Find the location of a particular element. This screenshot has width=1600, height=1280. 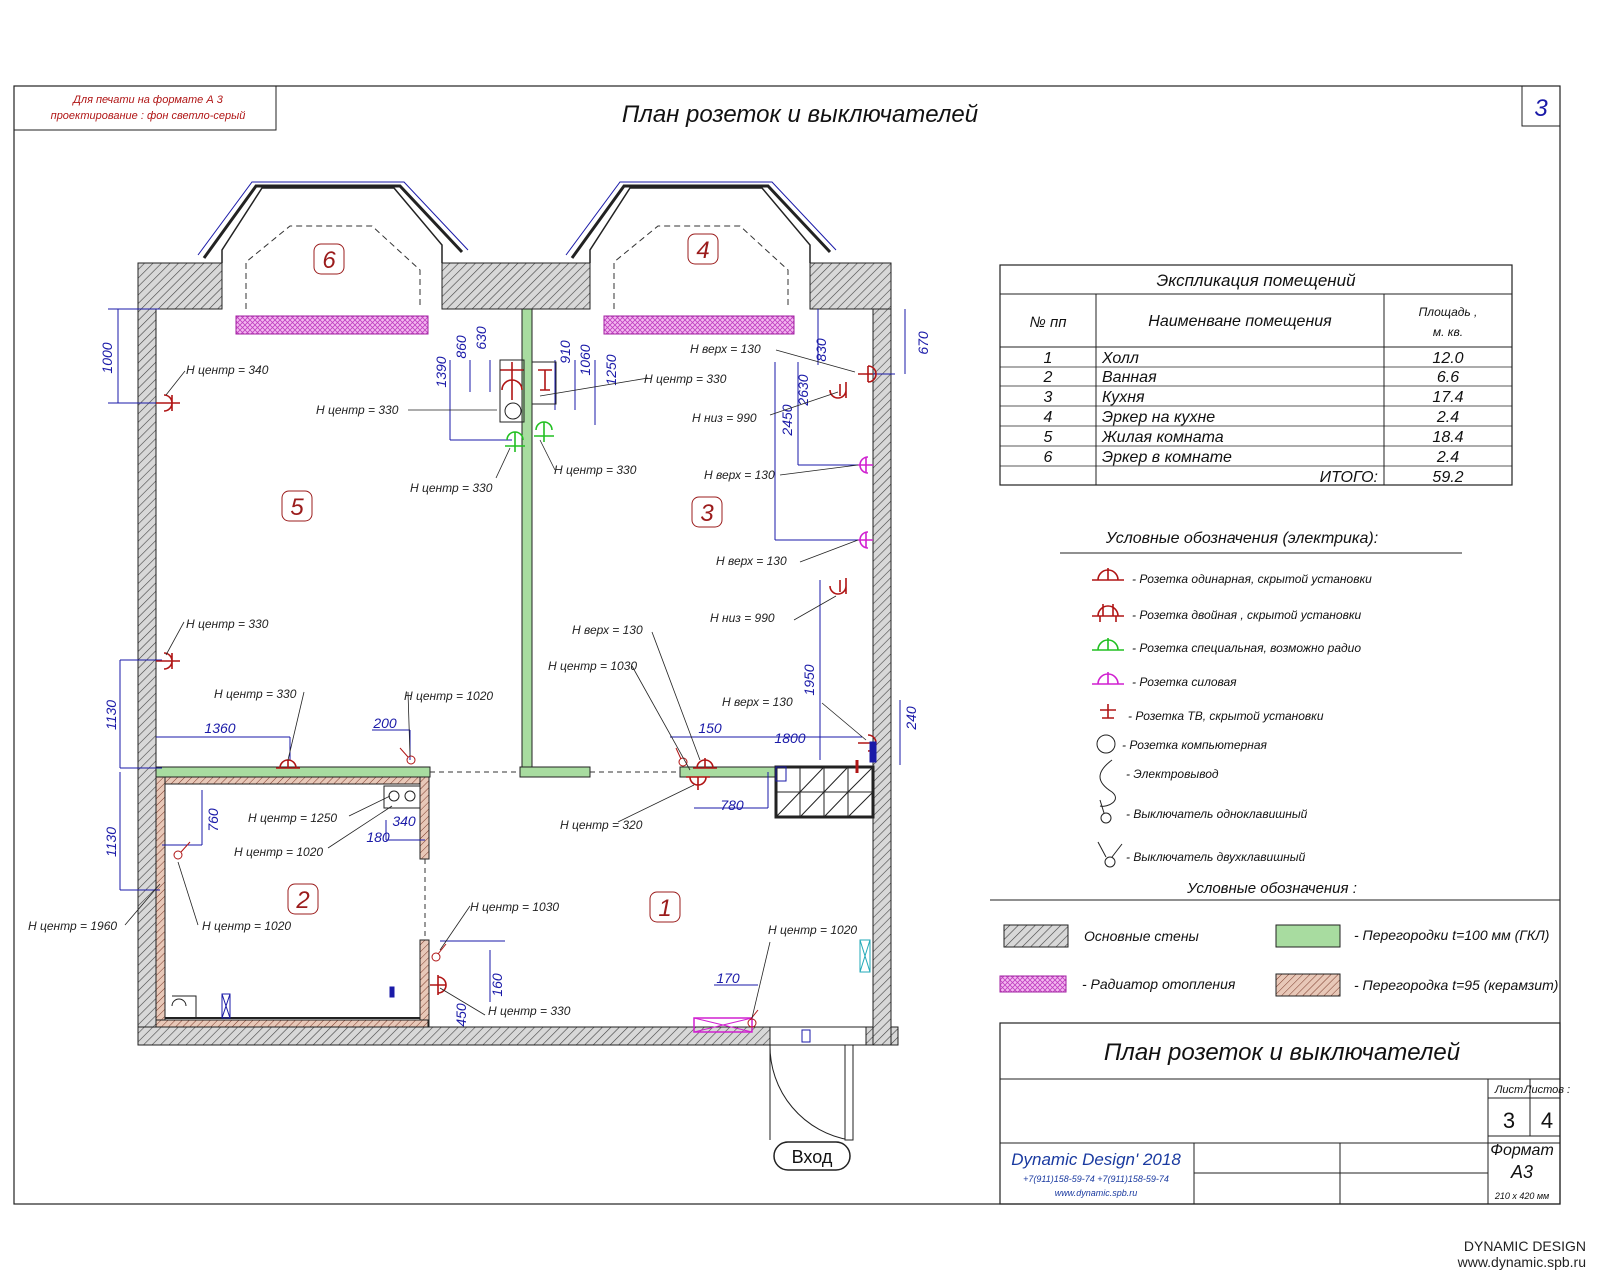

svg-text: 6.6 is located at coordinates (1448, 377).